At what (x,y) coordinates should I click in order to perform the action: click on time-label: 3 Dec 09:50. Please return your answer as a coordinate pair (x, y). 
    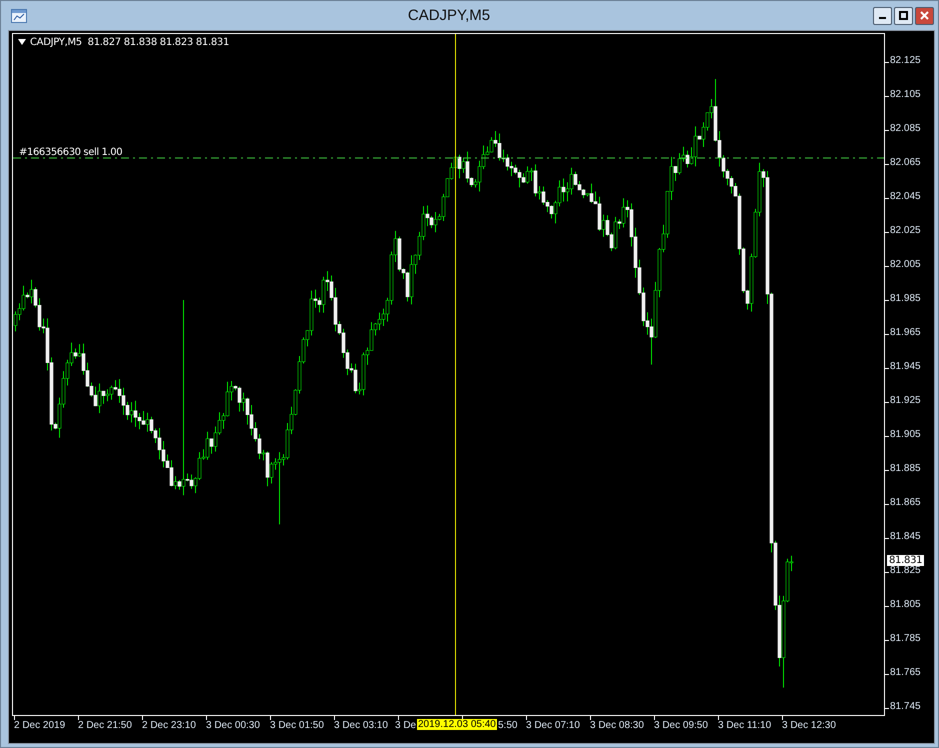
    Looking at the image, I should click on (681, 725).